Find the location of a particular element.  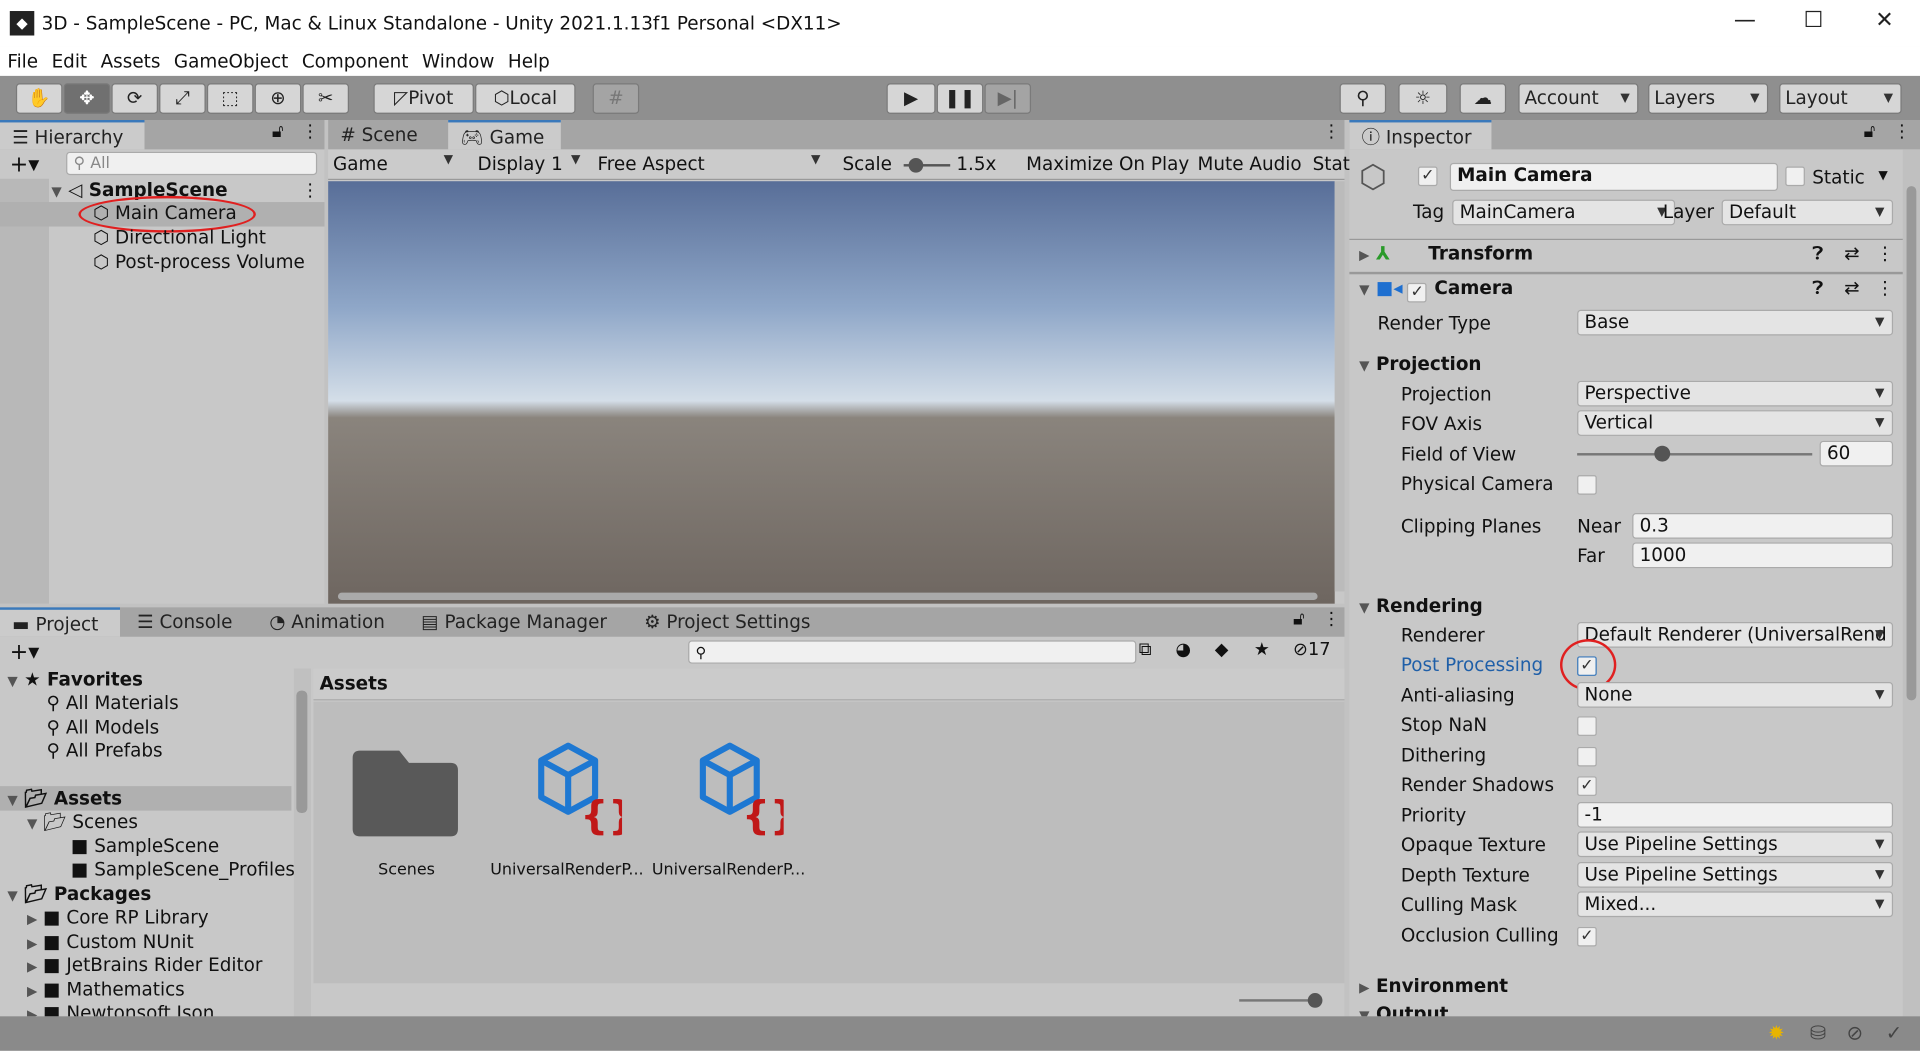

projection-dropdown: Perspective is located at coordinates (1735, 393).